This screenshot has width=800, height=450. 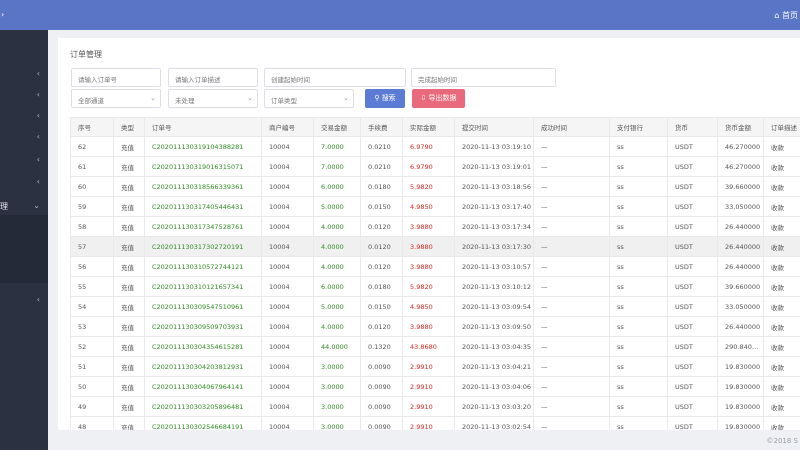 What do you see at coordinates (185, 101) in the screenshot?
I see `status-select-value: 未处理` at bounding box center [185, 101].